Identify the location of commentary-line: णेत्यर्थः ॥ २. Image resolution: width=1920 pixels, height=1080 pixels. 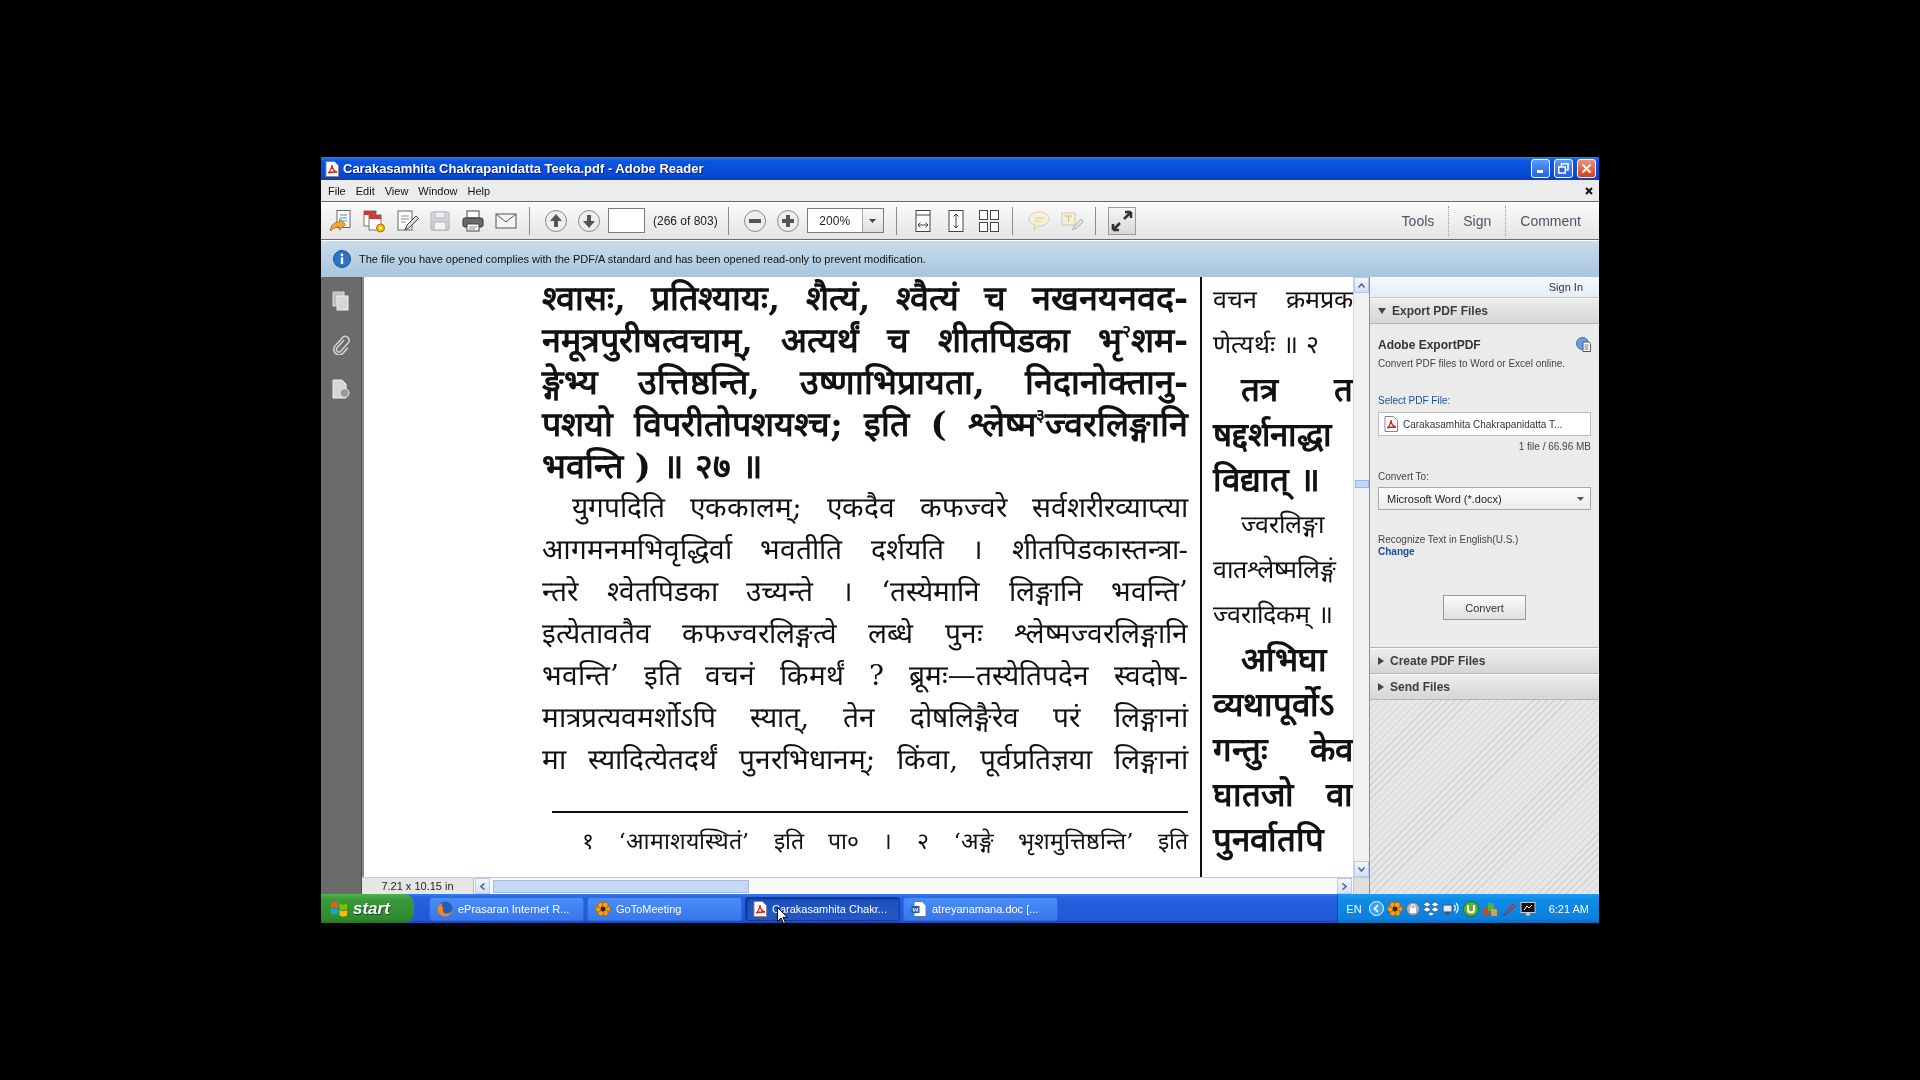
(1266, 345).